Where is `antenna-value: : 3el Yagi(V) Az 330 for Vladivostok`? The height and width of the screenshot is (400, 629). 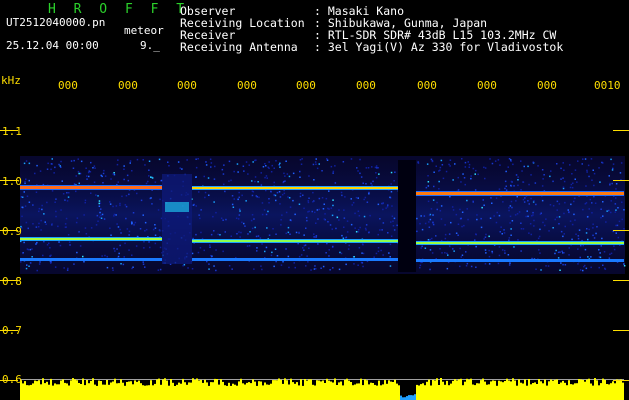 antenna-value: : 3el Yagi(V) Az 330 for Vladivostok is located at coordinates (439, 47).